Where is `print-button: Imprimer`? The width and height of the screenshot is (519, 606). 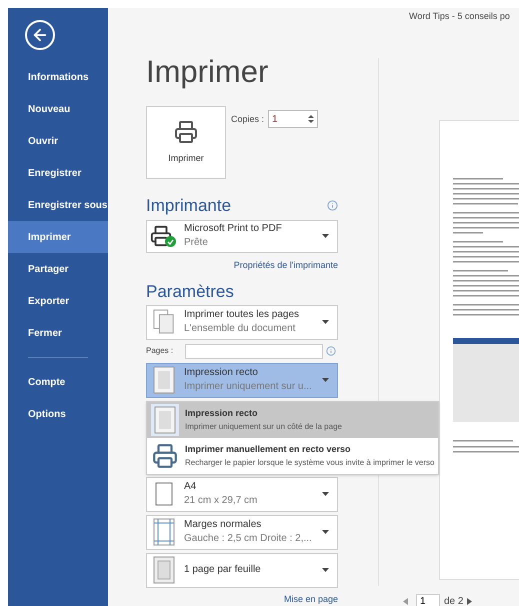
print-button: Imprimer is located at coordinates (186, 142).